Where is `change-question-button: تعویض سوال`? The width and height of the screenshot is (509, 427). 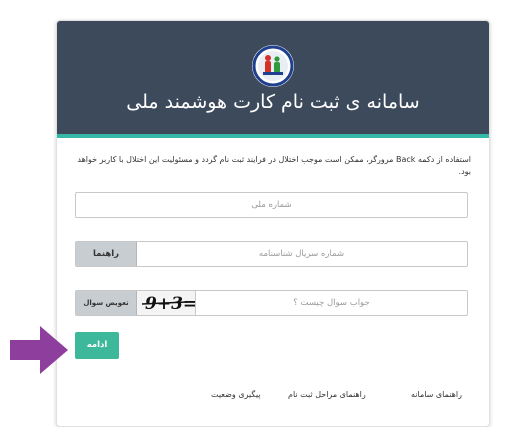 change-question-button: تعویض سوال is located at coordinates (106, 303).